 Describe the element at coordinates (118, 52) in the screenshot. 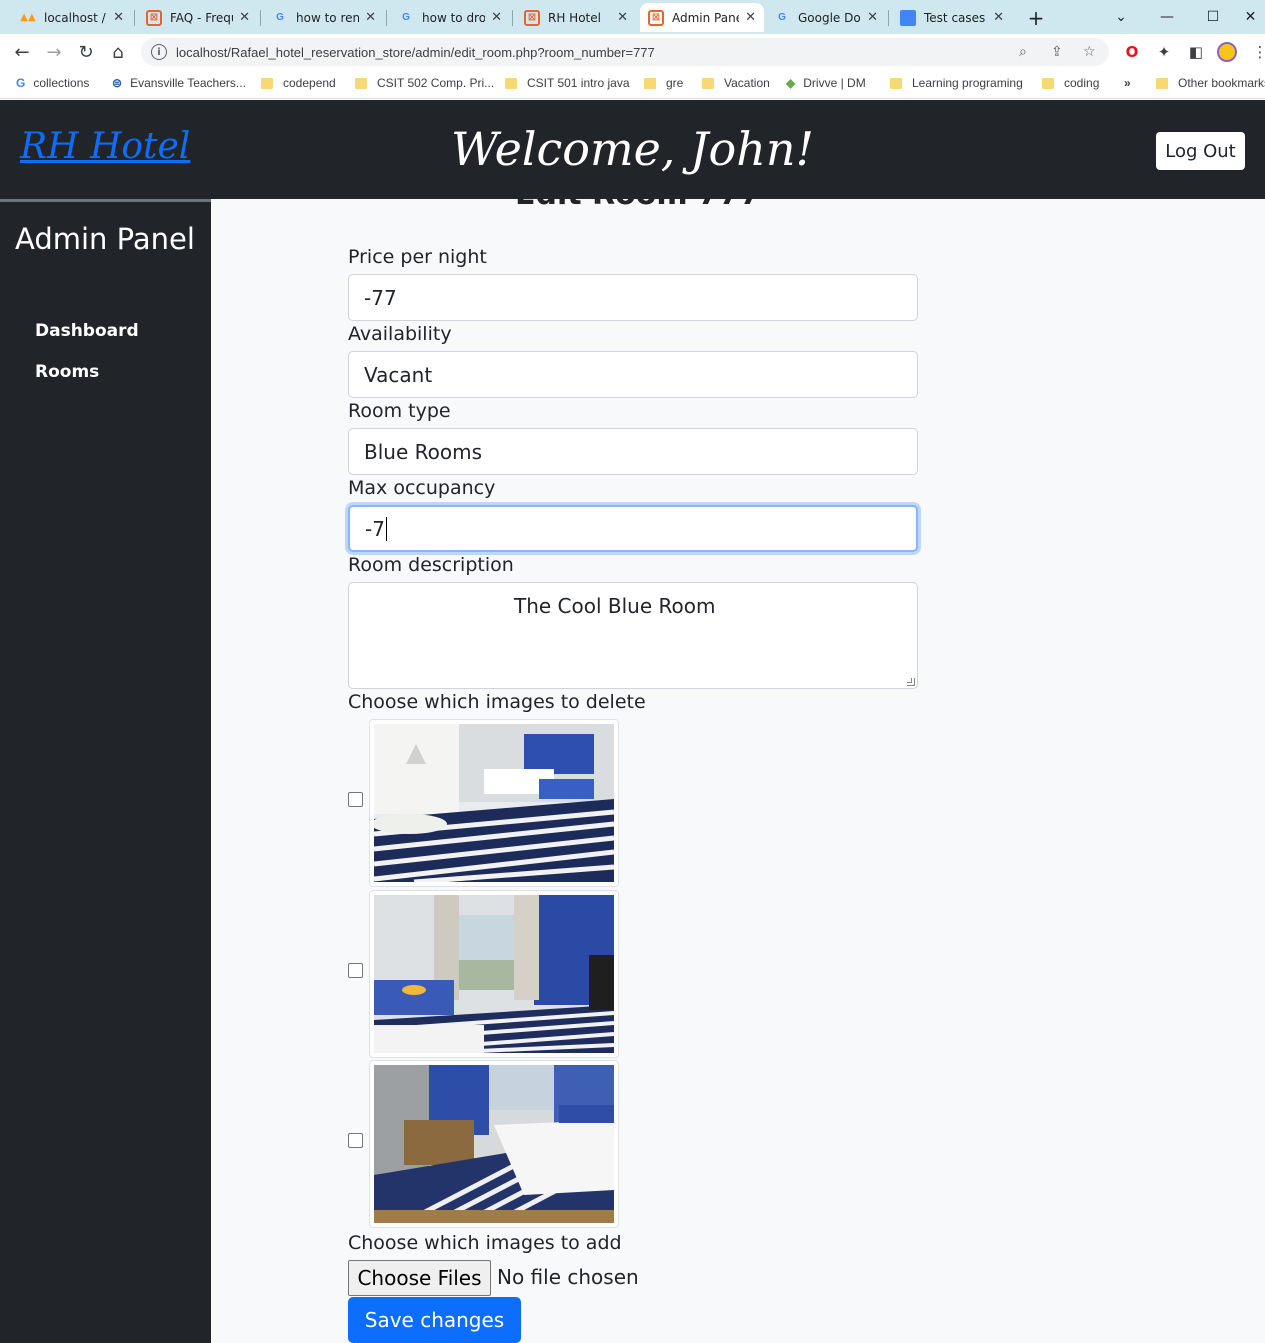

I see `home-icon: ⌂` at that location.